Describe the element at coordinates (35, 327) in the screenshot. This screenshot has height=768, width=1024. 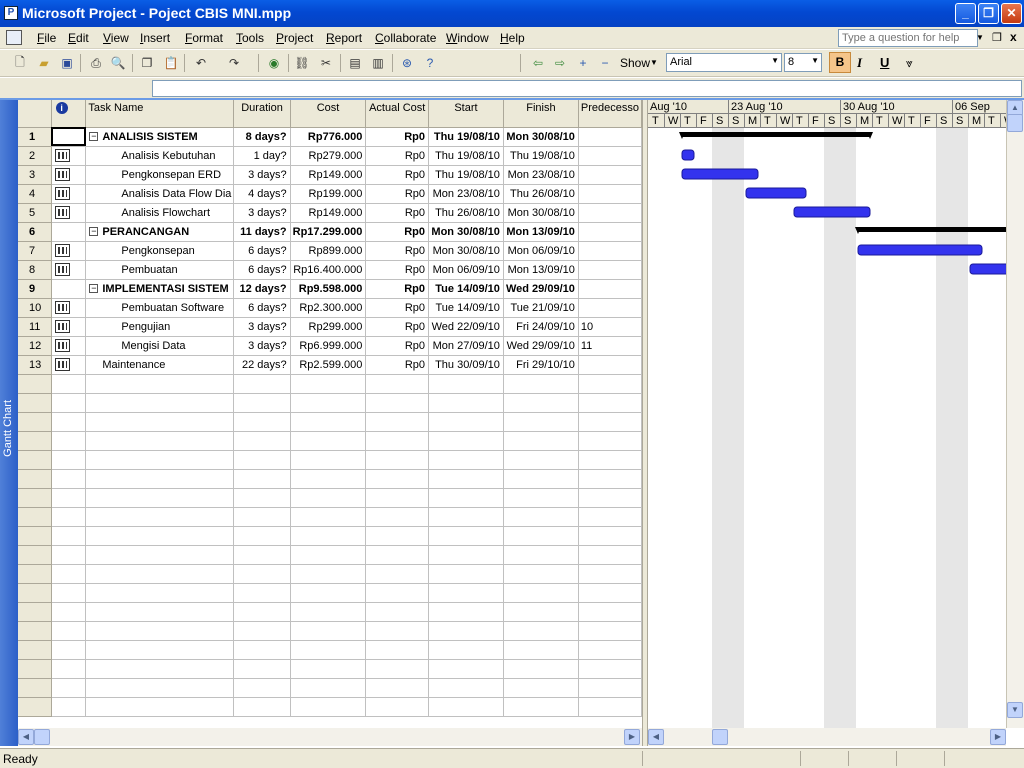
I see `row-number: 11` at that location.